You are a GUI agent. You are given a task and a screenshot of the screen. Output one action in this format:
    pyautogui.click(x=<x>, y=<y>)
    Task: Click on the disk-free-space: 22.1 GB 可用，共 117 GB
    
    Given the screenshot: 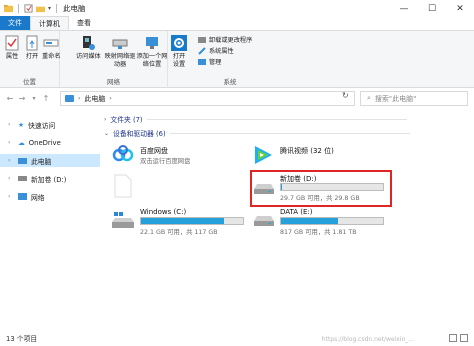 What is the action you would take?
    pyautogui.click(x=179, y=232)
    